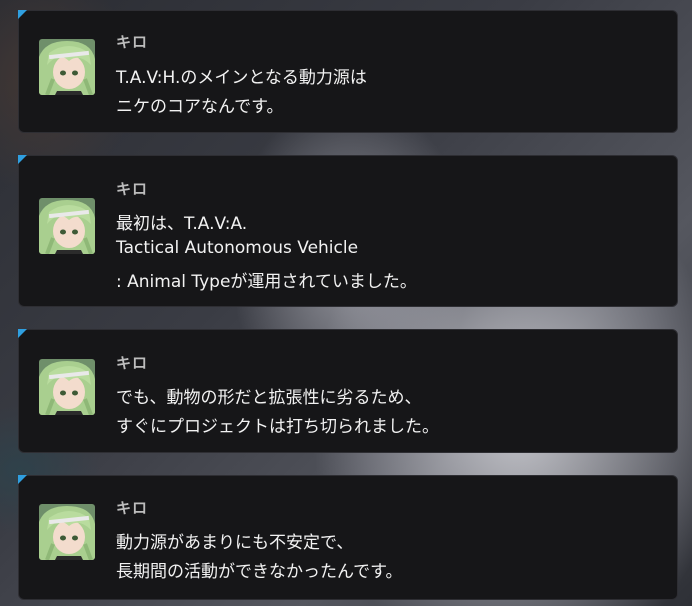 The image size is (692, 606). Describe the element at coordinates (269, 398) in the screenshot. I see `dialogue-line: でも、動物の形だと拡張性に劣るため、` at that location.